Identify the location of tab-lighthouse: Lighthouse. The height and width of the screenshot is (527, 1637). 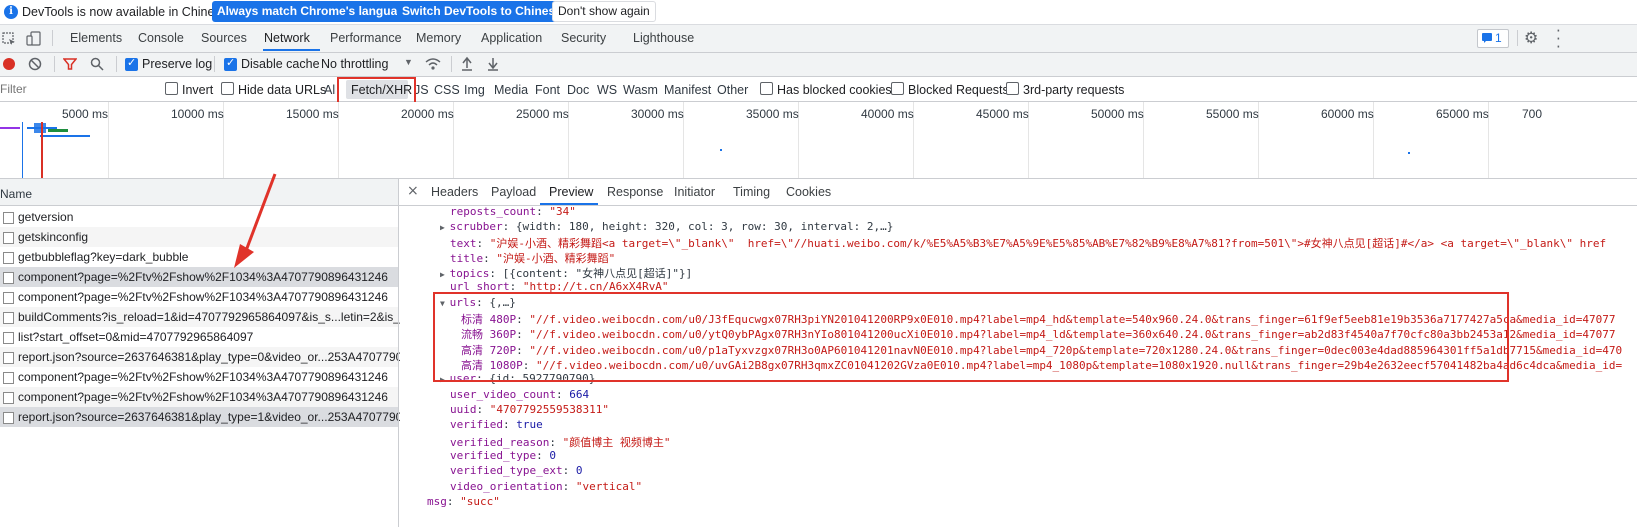
(663, 38).